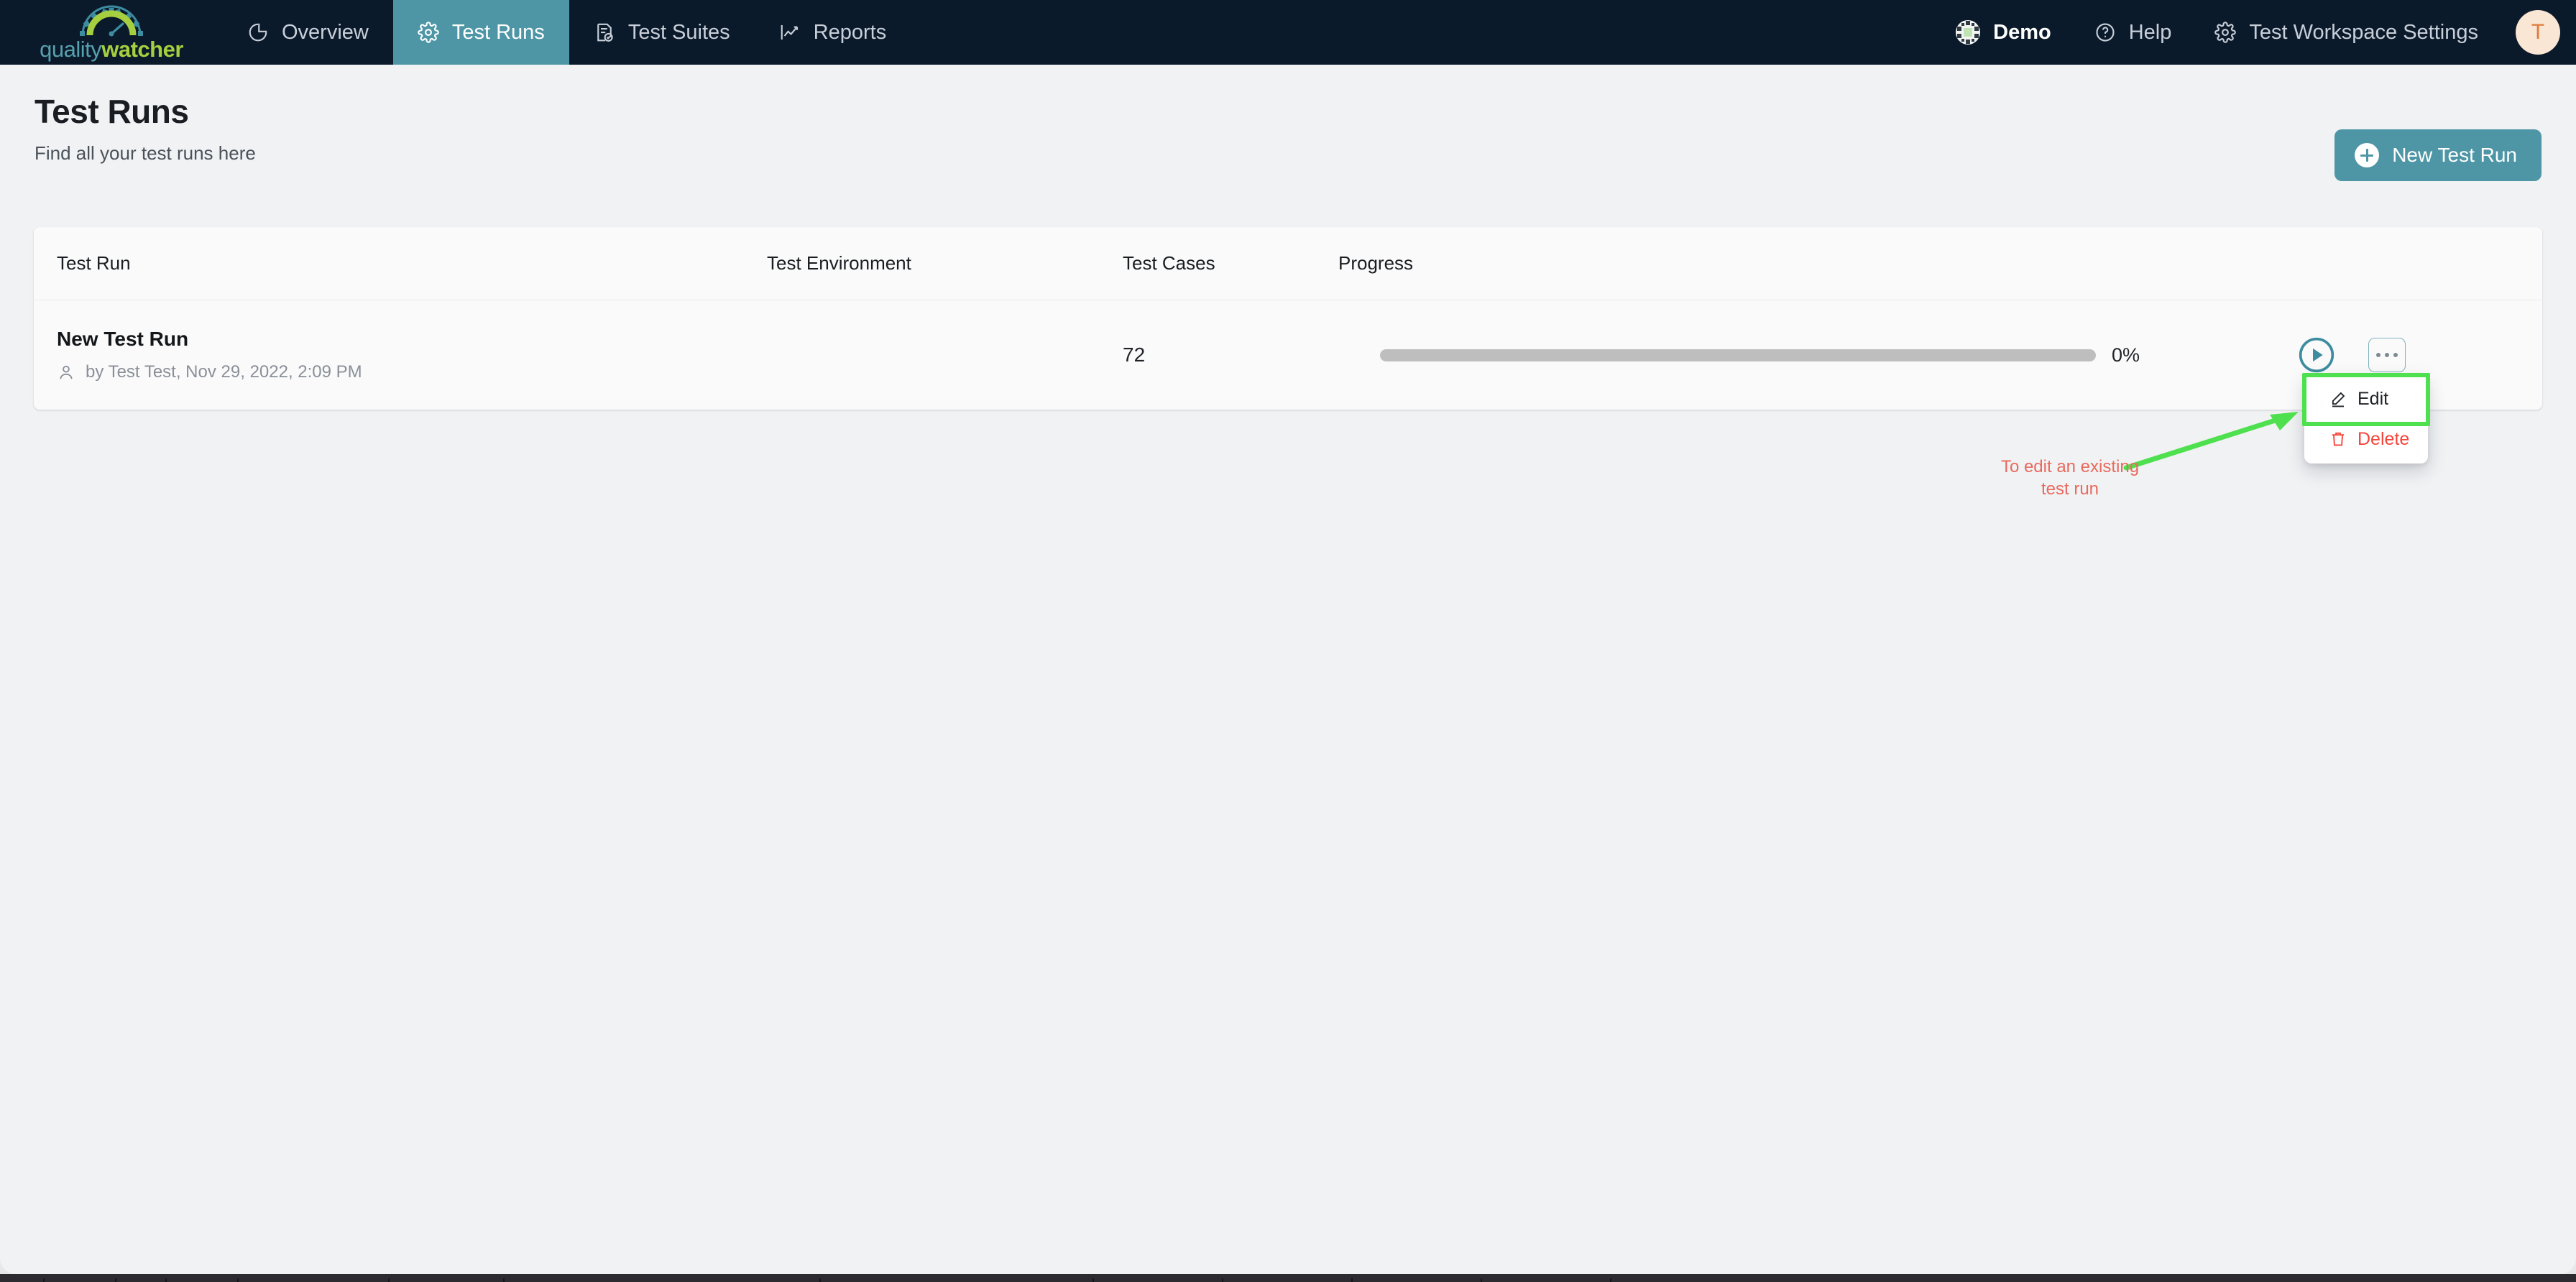  I want to click on more-options-button, so click(2387, 355).